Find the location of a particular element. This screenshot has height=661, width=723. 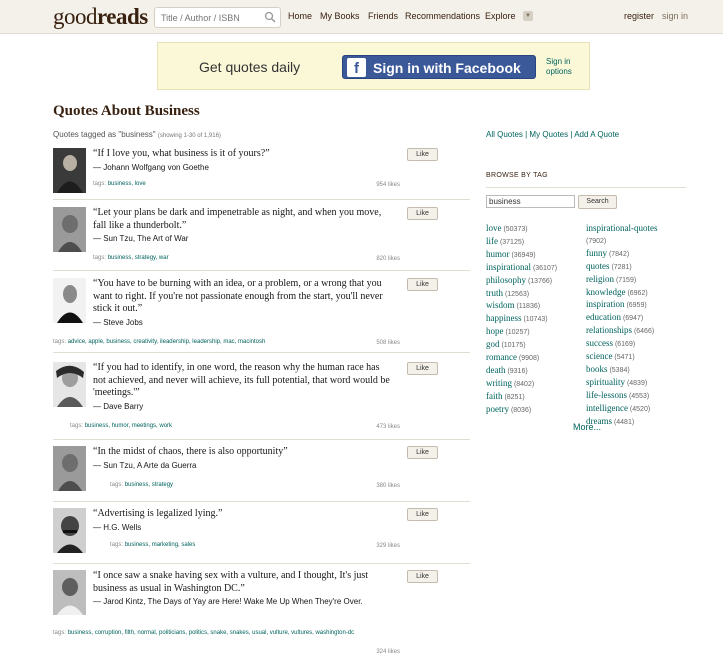

tag-item: truth (12563) is located at coordinates (521, 294).